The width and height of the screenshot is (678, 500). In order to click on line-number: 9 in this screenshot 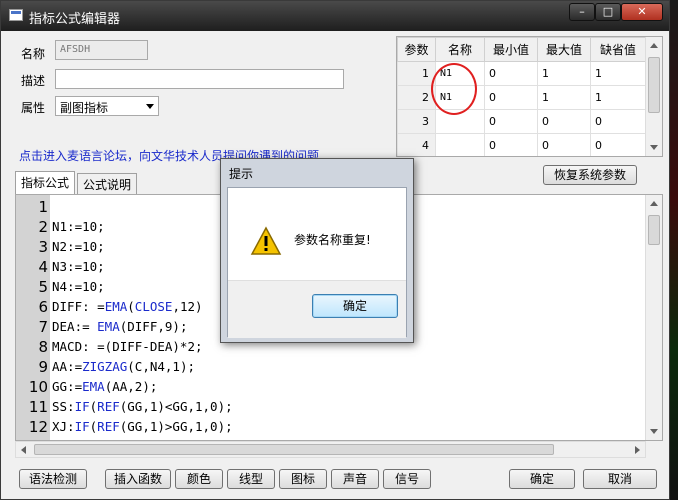, I will do `click(43, 367)`.